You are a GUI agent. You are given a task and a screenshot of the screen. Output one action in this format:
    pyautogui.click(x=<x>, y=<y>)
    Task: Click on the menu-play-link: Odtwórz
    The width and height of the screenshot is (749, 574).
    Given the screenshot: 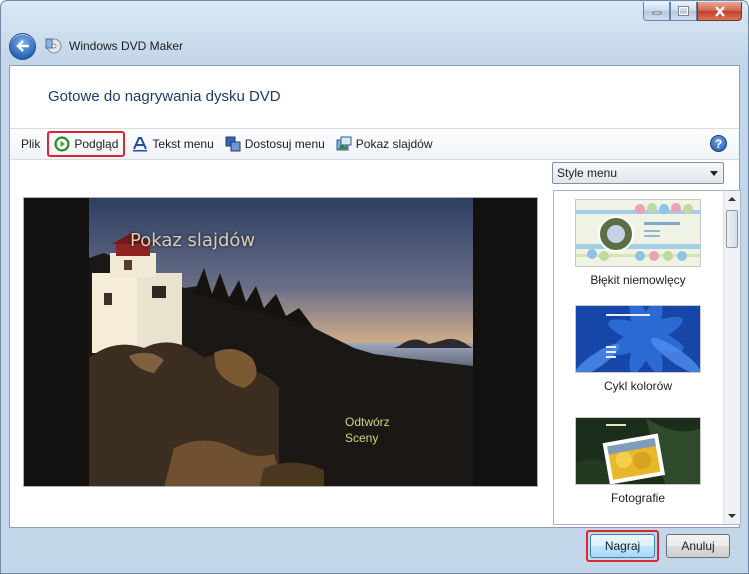 What is the action you would take?
    pyautogui.click(x=367, y=422)
    